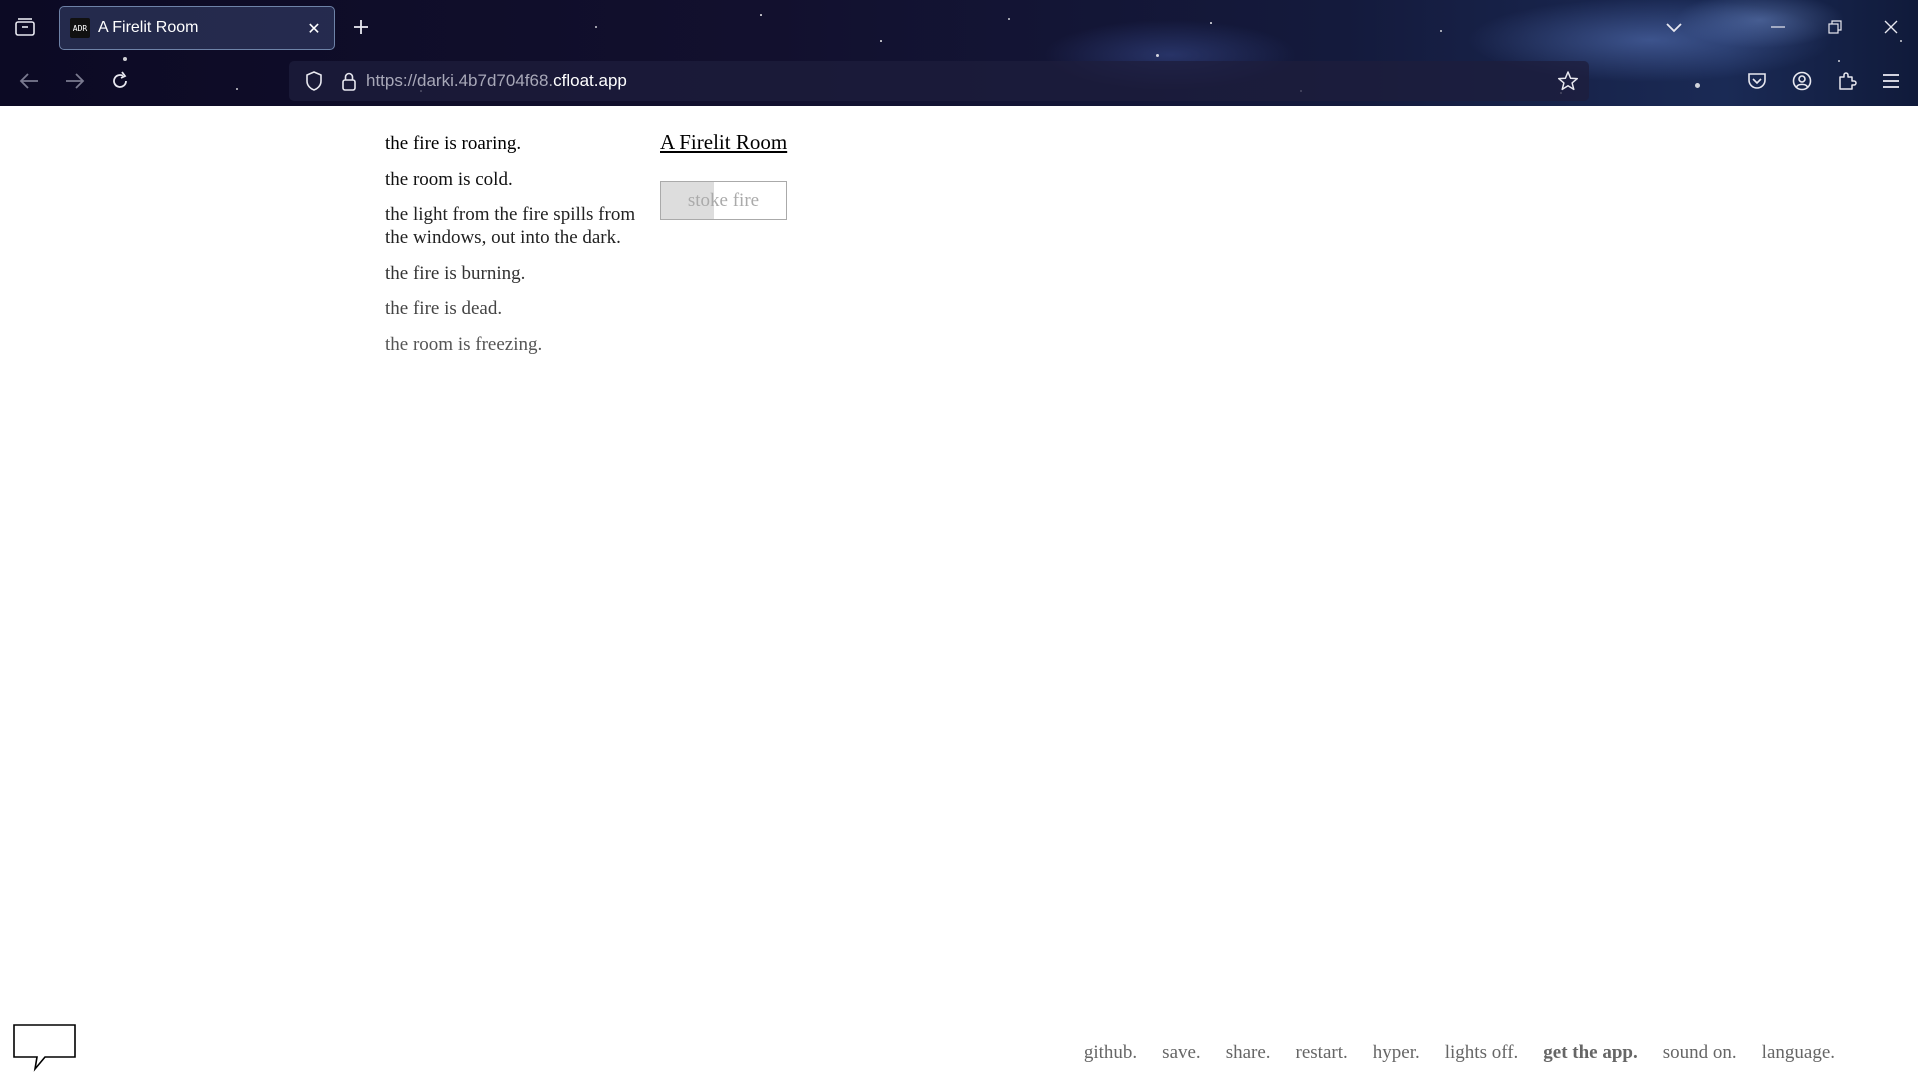 This screenshot has height=1078, width=1918. What do you see at coordinates (120, 81) in the screenshot?
I see `reload-icon` at bounding box center [120, 81].